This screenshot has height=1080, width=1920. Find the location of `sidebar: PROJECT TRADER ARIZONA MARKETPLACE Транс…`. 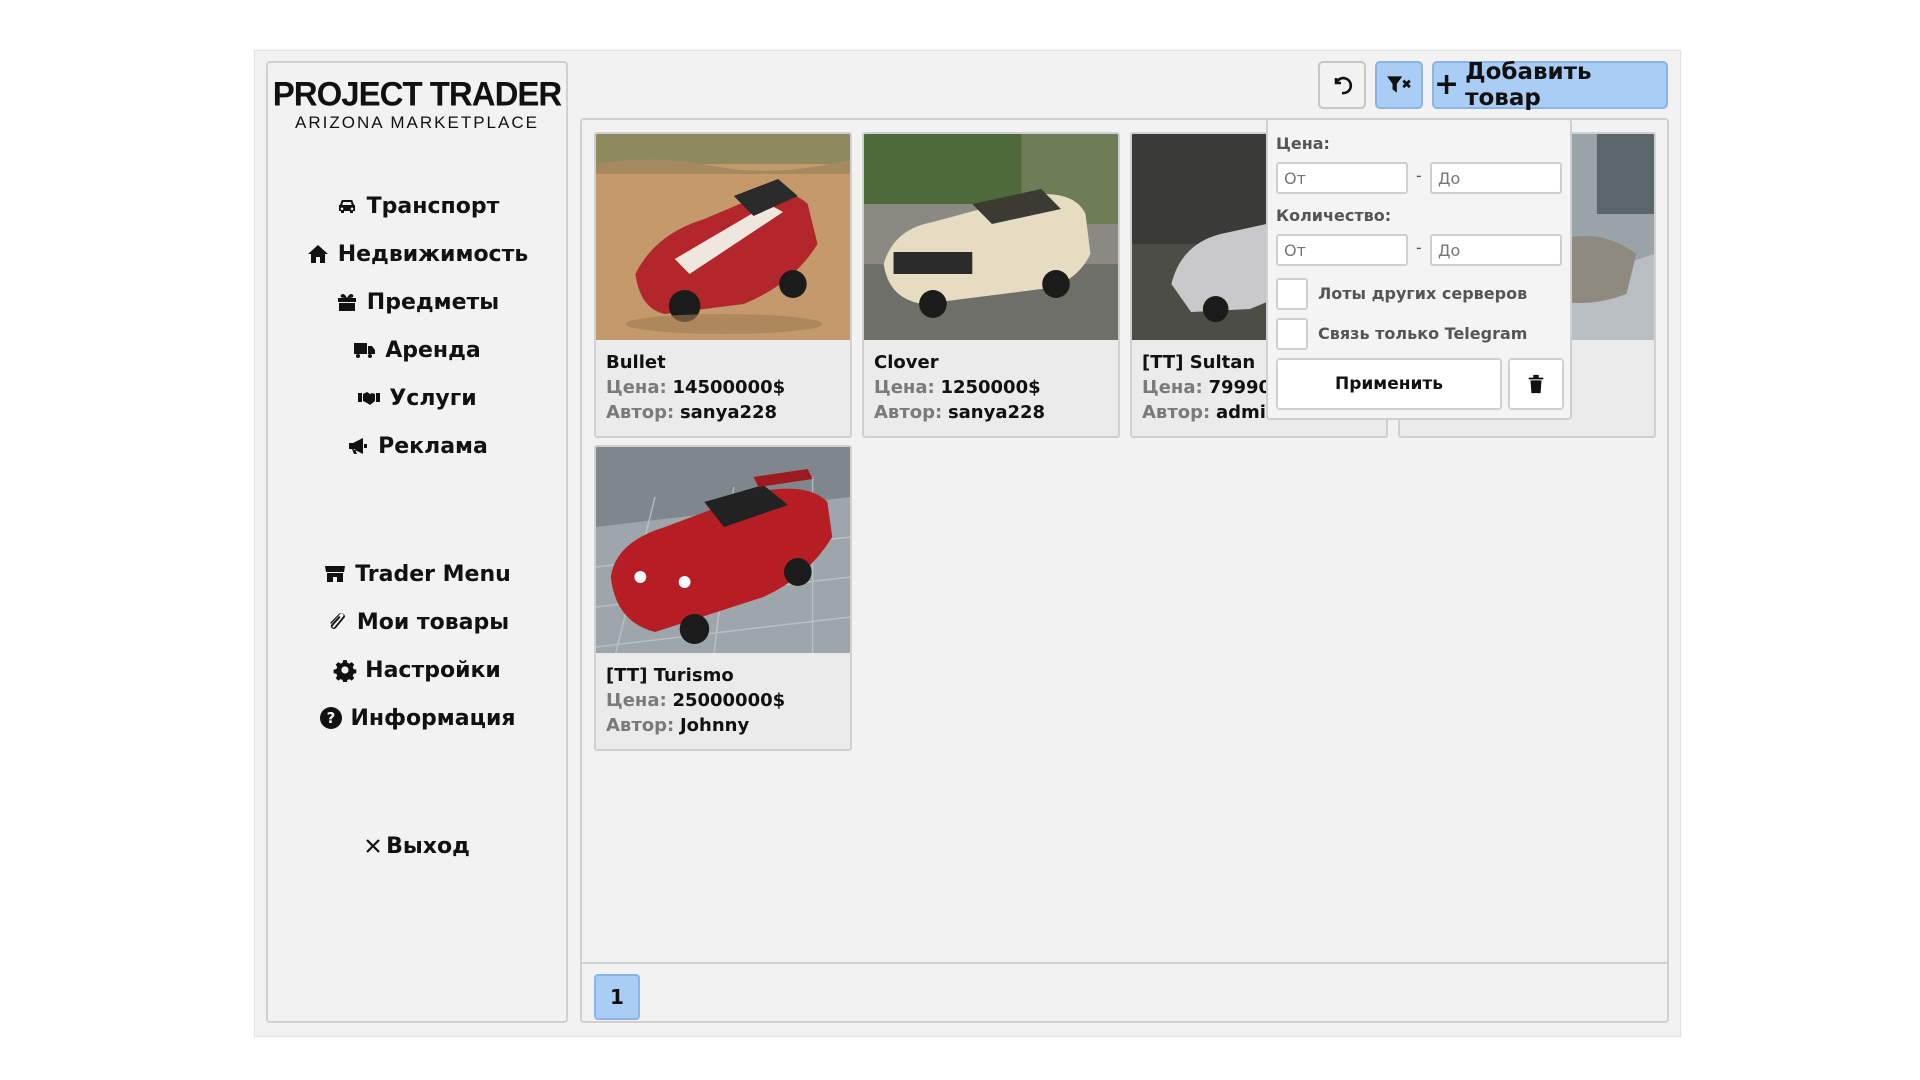

sidebar: PROJECT TRADER ARIZONA MARKETPLACE Транс… is located at coordinates (417, 542).